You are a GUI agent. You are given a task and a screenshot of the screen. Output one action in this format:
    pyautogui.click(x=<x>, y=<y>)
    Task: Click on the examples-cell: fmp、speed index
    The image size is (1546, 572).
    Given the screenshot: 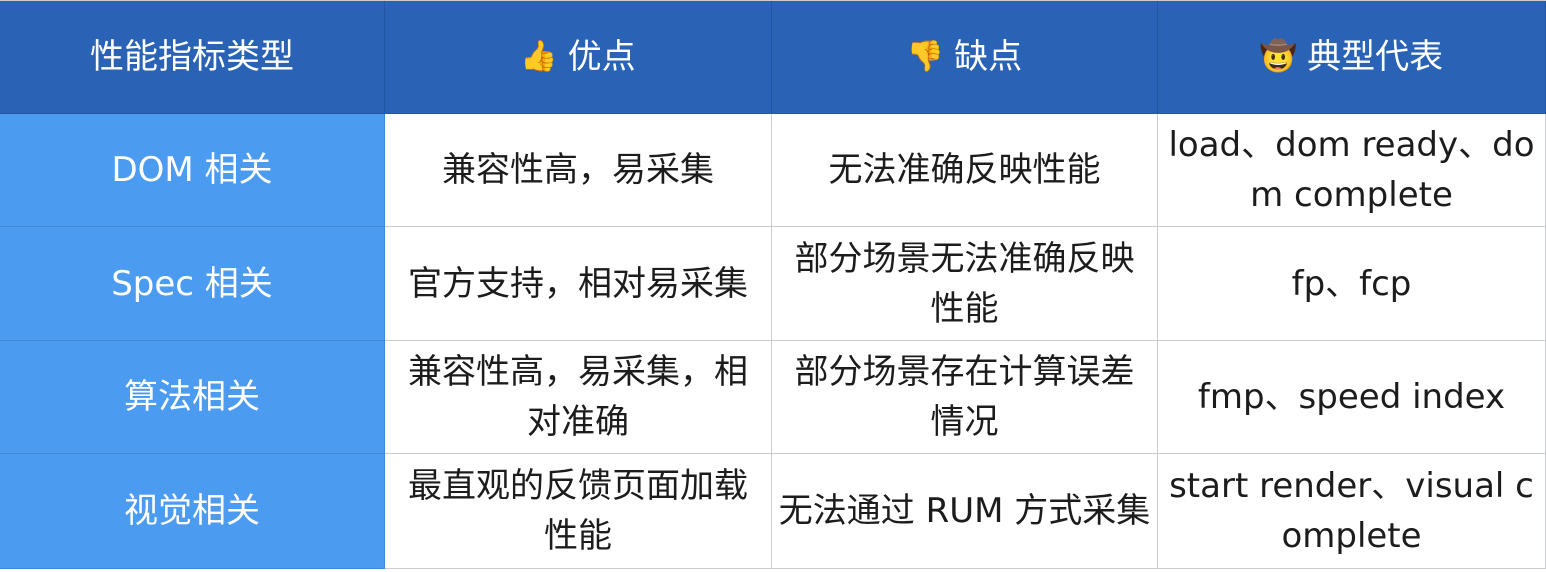 What is the action you would take?
    pyautogui.click(x=1352, y=397)
    